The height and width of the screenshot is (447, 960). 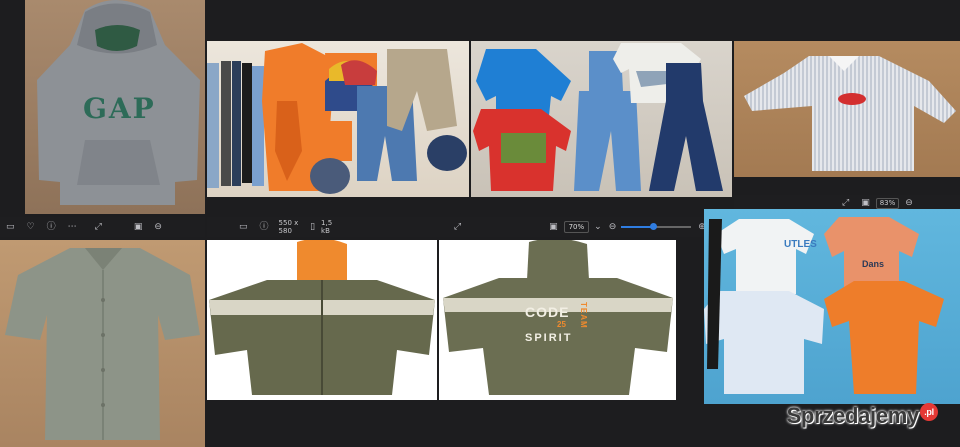 I want to click on photo-jacket-back: CODE 25 SPIRIT TEAM, so click(x=557, y=320).